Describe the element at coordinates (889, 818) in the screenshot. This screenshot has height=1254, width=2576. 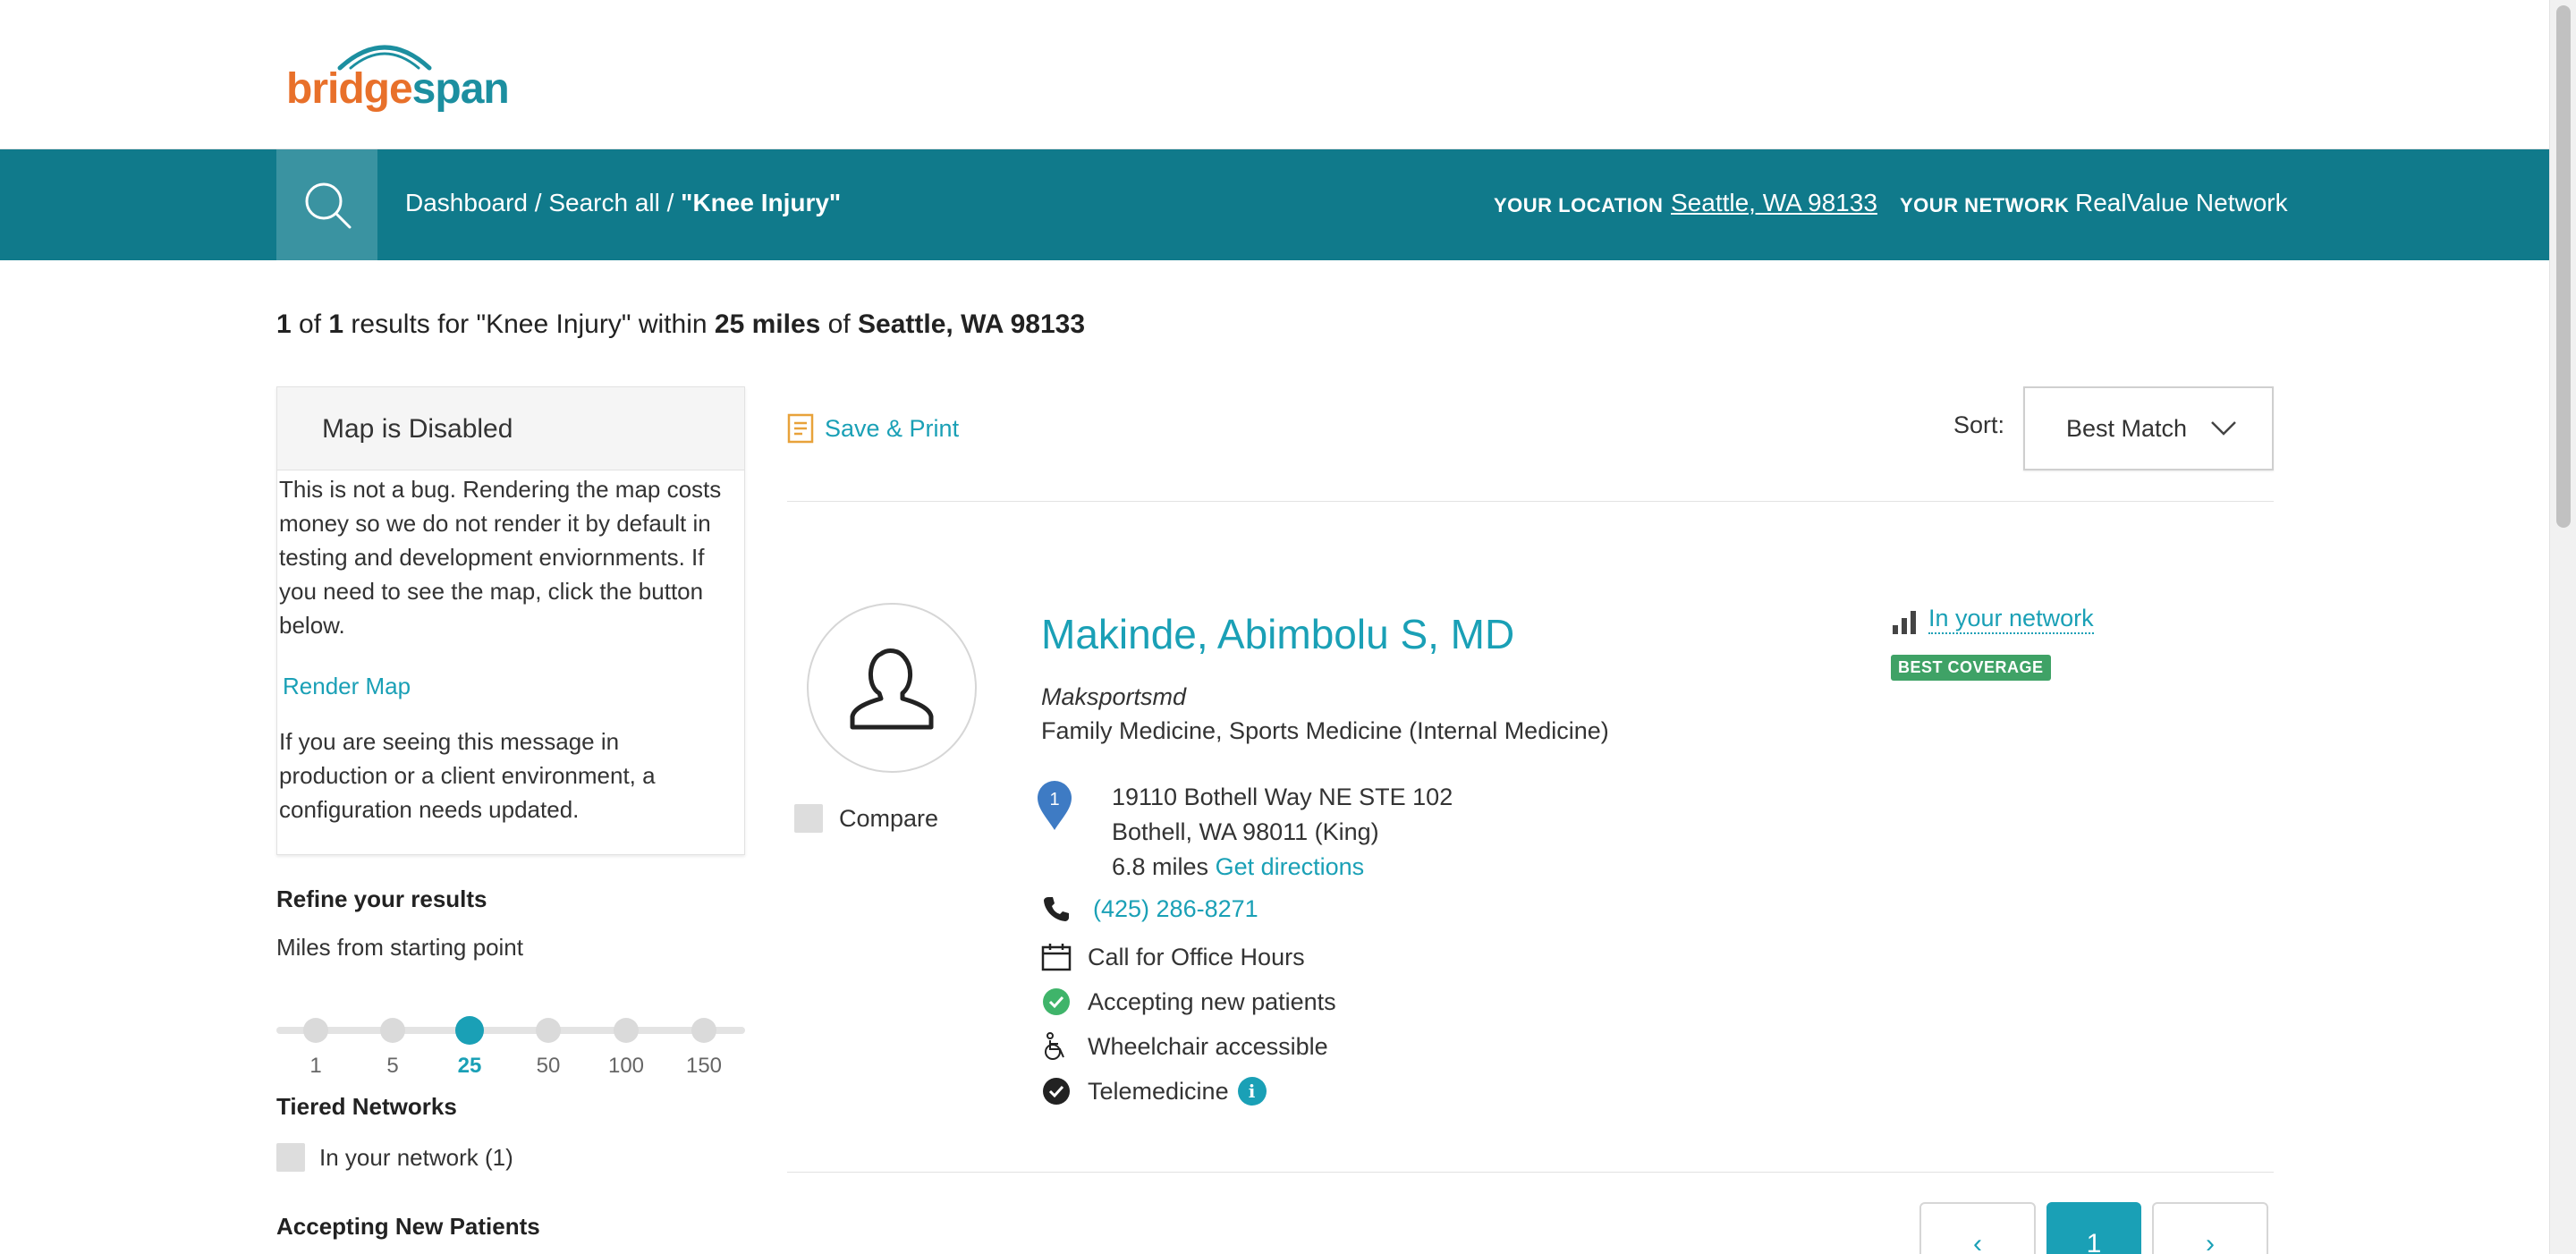
I see `compare-label: Compare` at that location.